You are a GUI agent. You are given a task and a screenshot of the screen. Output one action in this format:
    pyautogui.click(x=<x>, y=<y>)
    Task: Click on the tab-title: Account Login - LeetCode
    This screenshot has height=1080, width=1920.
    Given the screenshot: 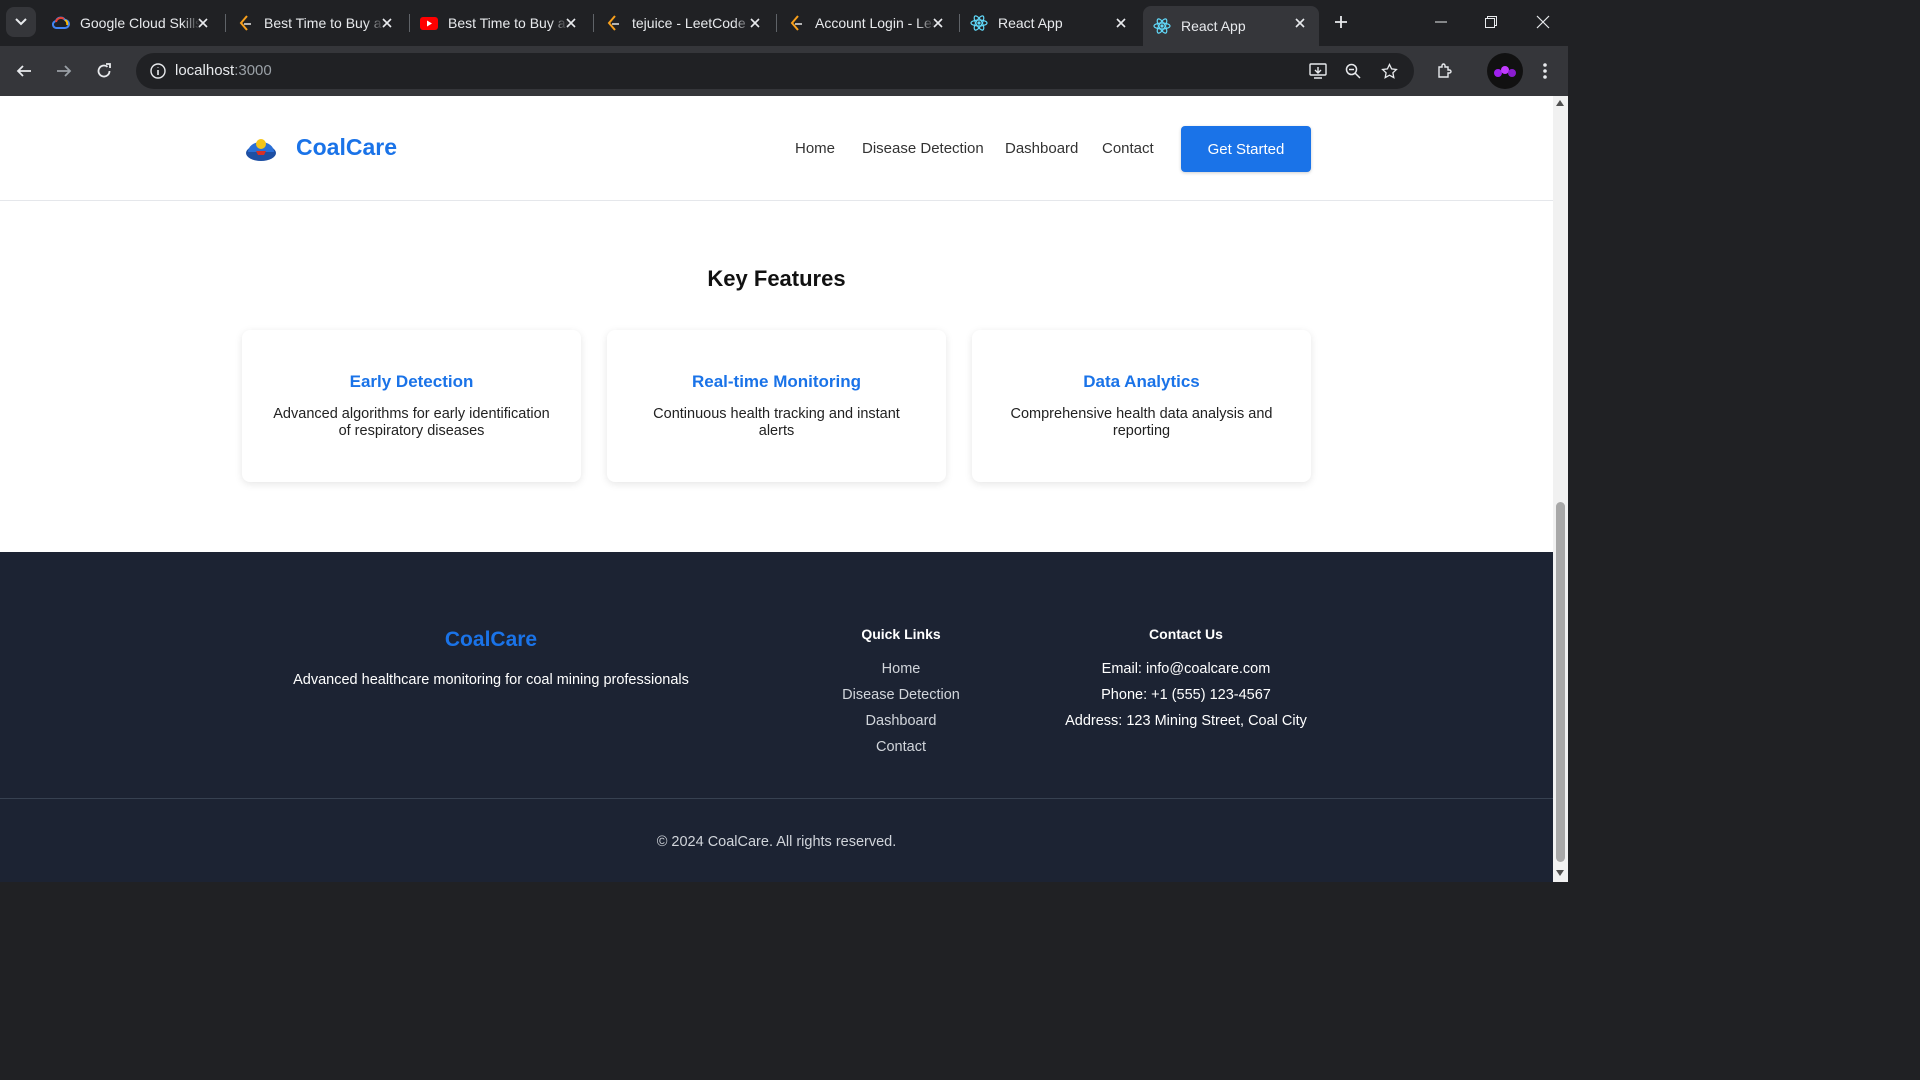 What is the action you would take?
    pyautogui.click(x=875, y=23)
    